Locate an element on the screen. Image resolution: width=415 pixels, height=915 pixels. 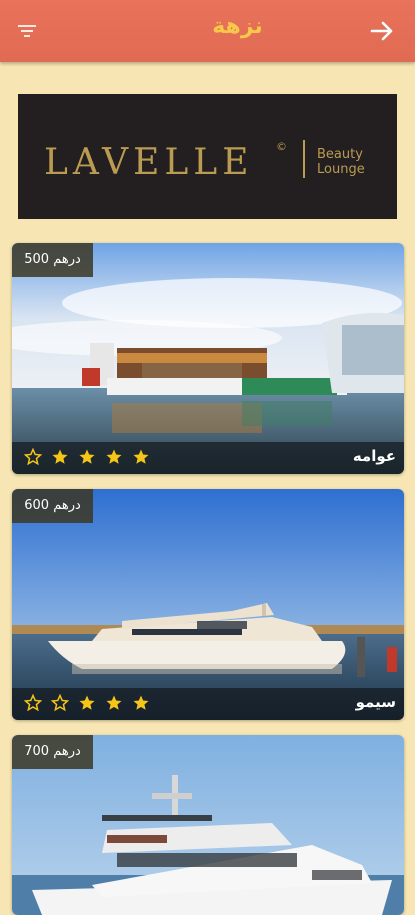
banner-brand: LAVELLE is located at coordinates (148, 162).